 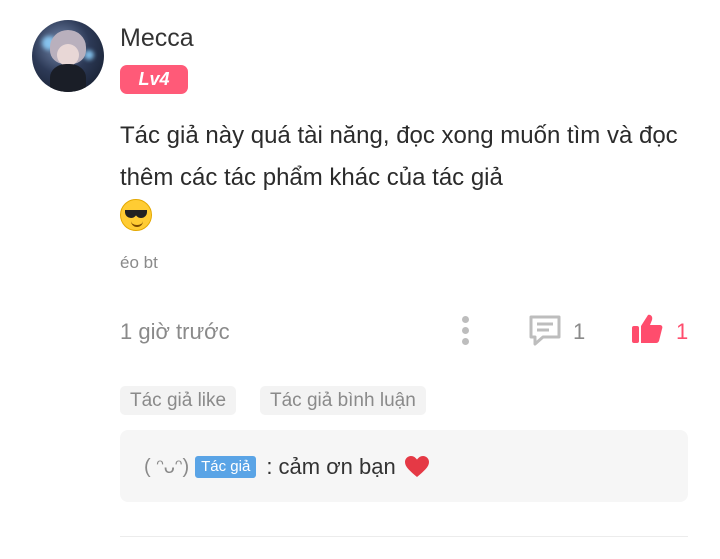 What do you see at coordinates (579, 331) in the screenshot?
I see `reply-count: 1` at bounding box center [579, 331].